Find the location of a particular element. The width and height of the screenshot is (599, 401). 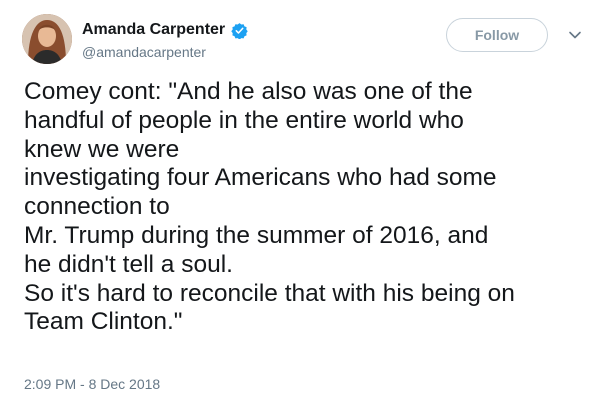

follow-button: Follow is located at coordinates (497, 35).